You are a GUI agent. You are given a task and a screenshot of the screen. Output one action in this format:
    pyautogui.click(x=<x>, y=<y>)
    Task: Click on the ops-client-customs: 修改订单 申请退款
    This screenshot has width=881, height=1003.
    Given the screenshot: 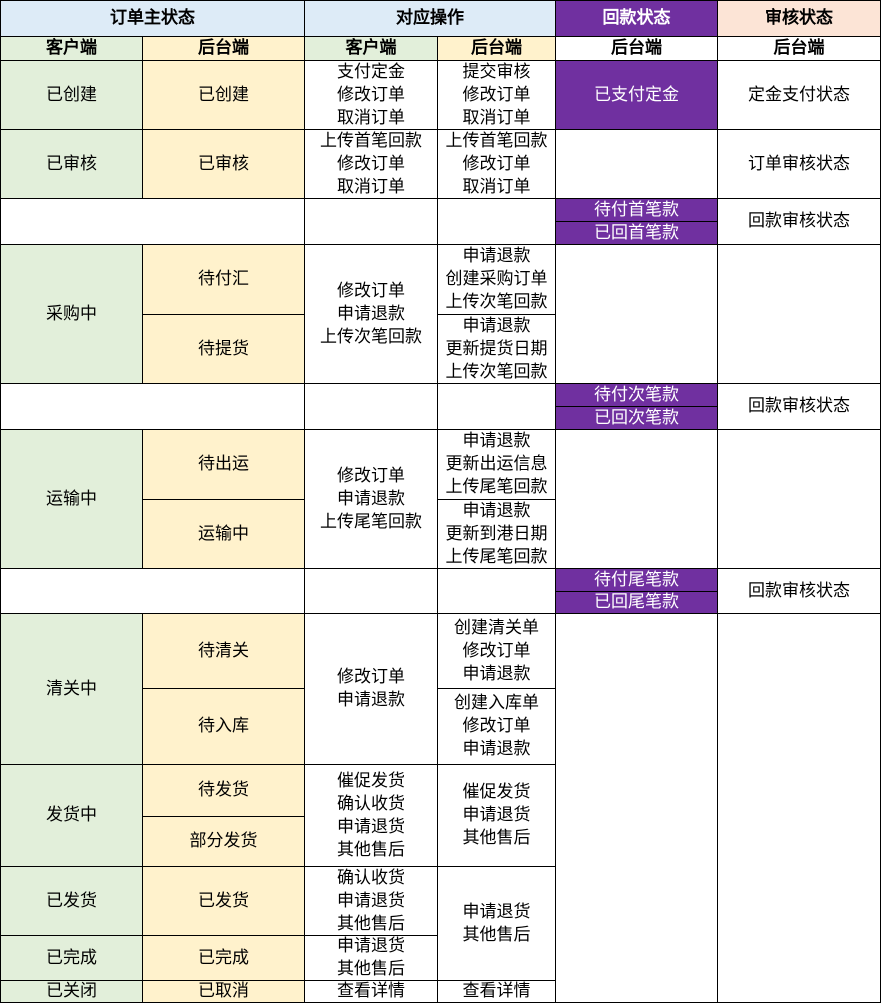 What is the action you would take?
    pyautogui.click(x=371, y=689)
    